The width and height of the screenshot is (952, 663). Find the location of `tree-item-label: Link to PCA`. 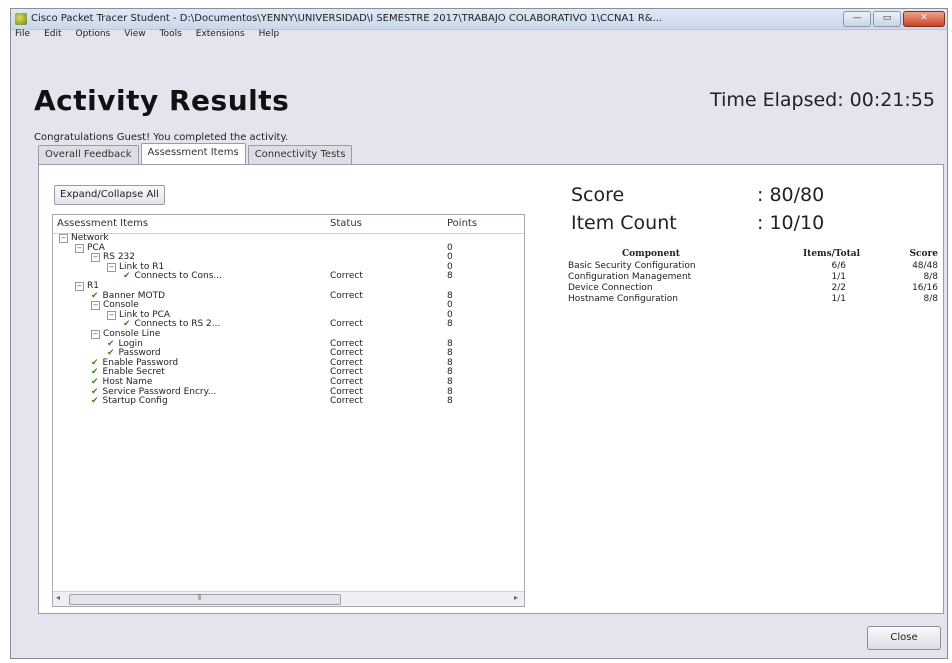

tree-item-label: Link to PCA is located at coordinates (145, 314).